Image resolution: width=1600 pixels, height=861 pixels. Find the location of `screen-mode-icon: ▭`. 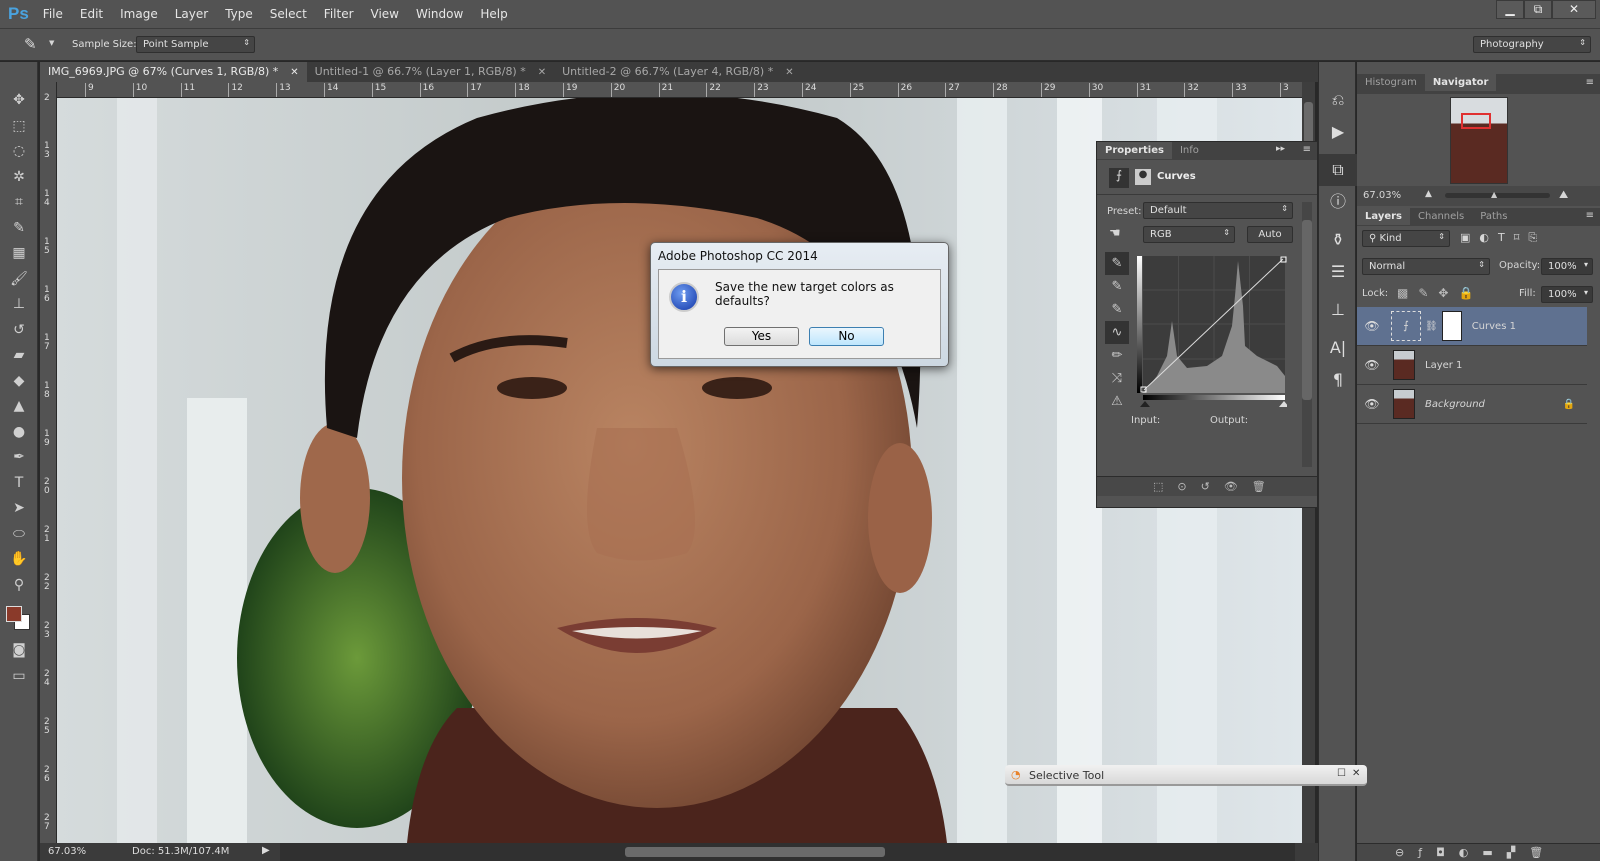

screen-mode-icon: ▭ is located at coordinates (19, 677).